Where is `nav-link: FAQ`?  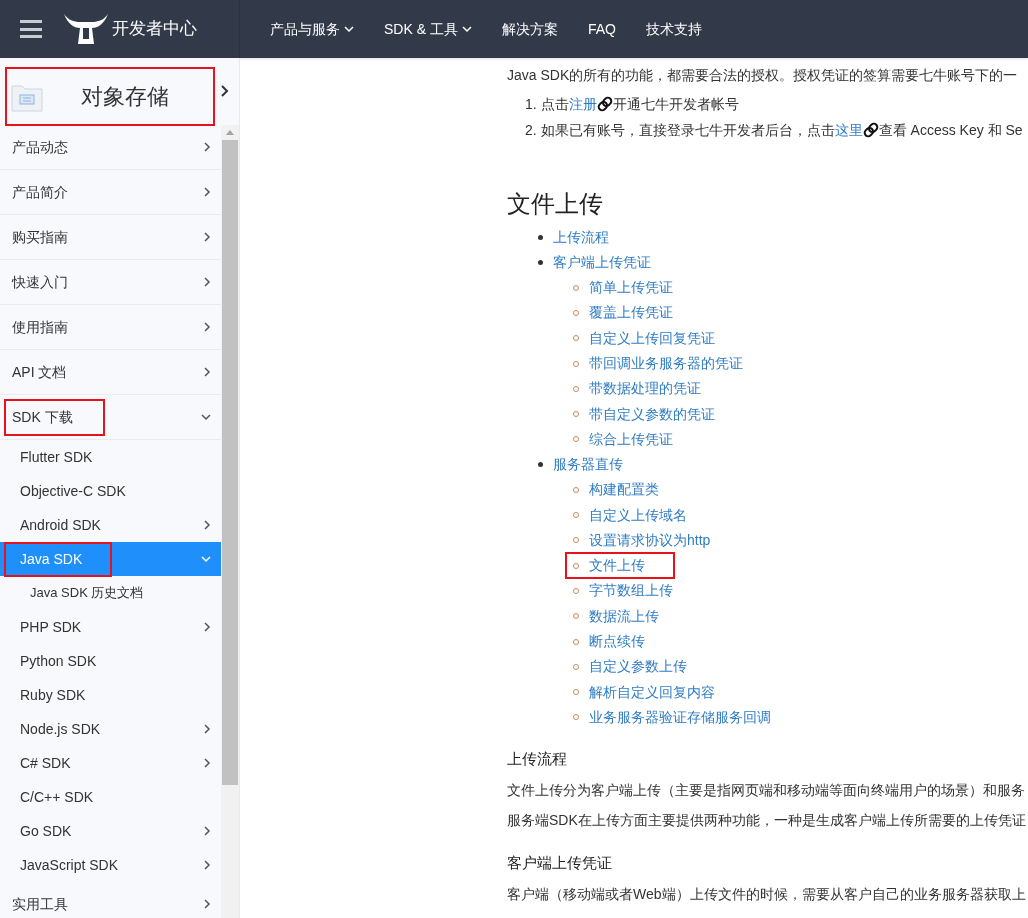
nav-link: FAQ is located at coordinates (601, 29).